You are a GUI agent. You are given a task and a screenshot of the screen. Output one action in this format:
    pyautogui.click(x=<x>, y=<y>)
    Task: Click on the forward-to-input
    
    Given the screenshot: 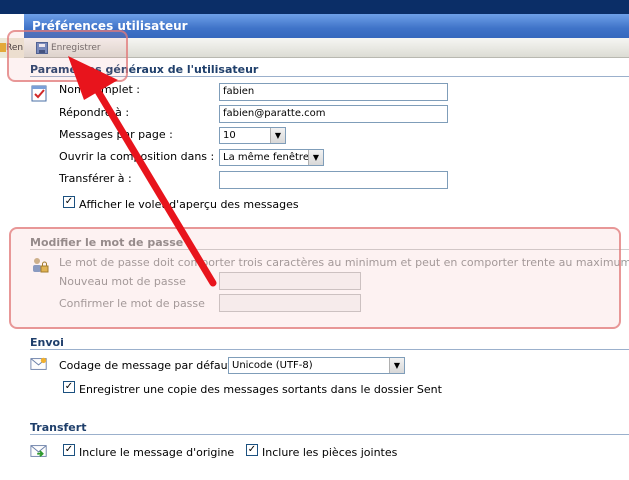 What is the action you would take?
    pyautogui.click(x=333, y=180)
    